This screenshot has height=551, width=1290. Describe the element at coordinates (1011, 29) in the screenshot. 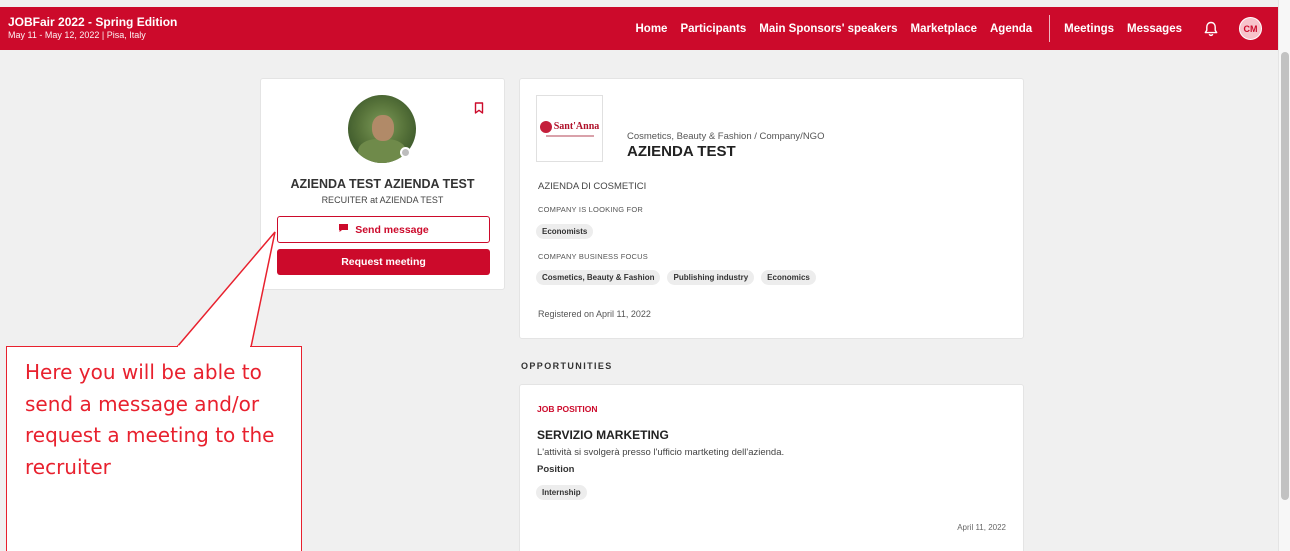

I see `nav-agenda: Agenda` at that location.